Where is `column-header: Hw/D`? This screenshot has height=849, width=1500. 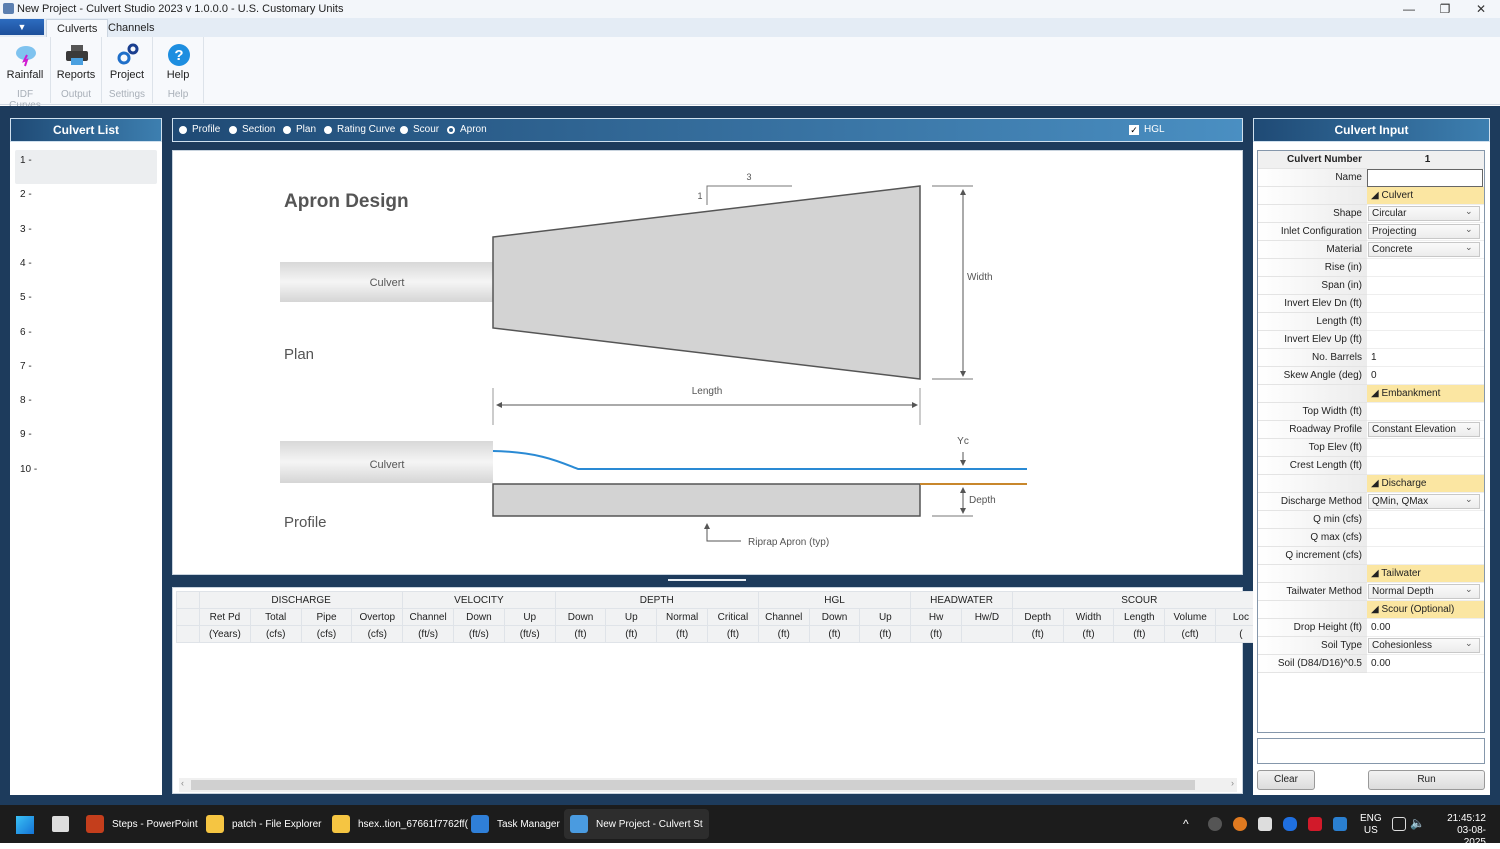 column-header: Hw/D is located at coordinates (987, 617).